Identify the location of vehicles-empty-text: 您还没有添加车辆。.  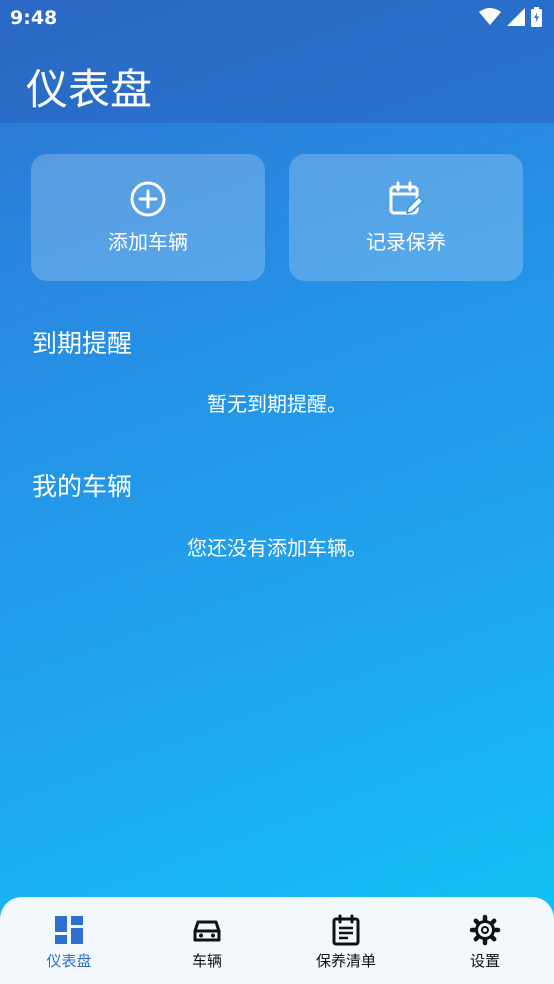
(277, 548).